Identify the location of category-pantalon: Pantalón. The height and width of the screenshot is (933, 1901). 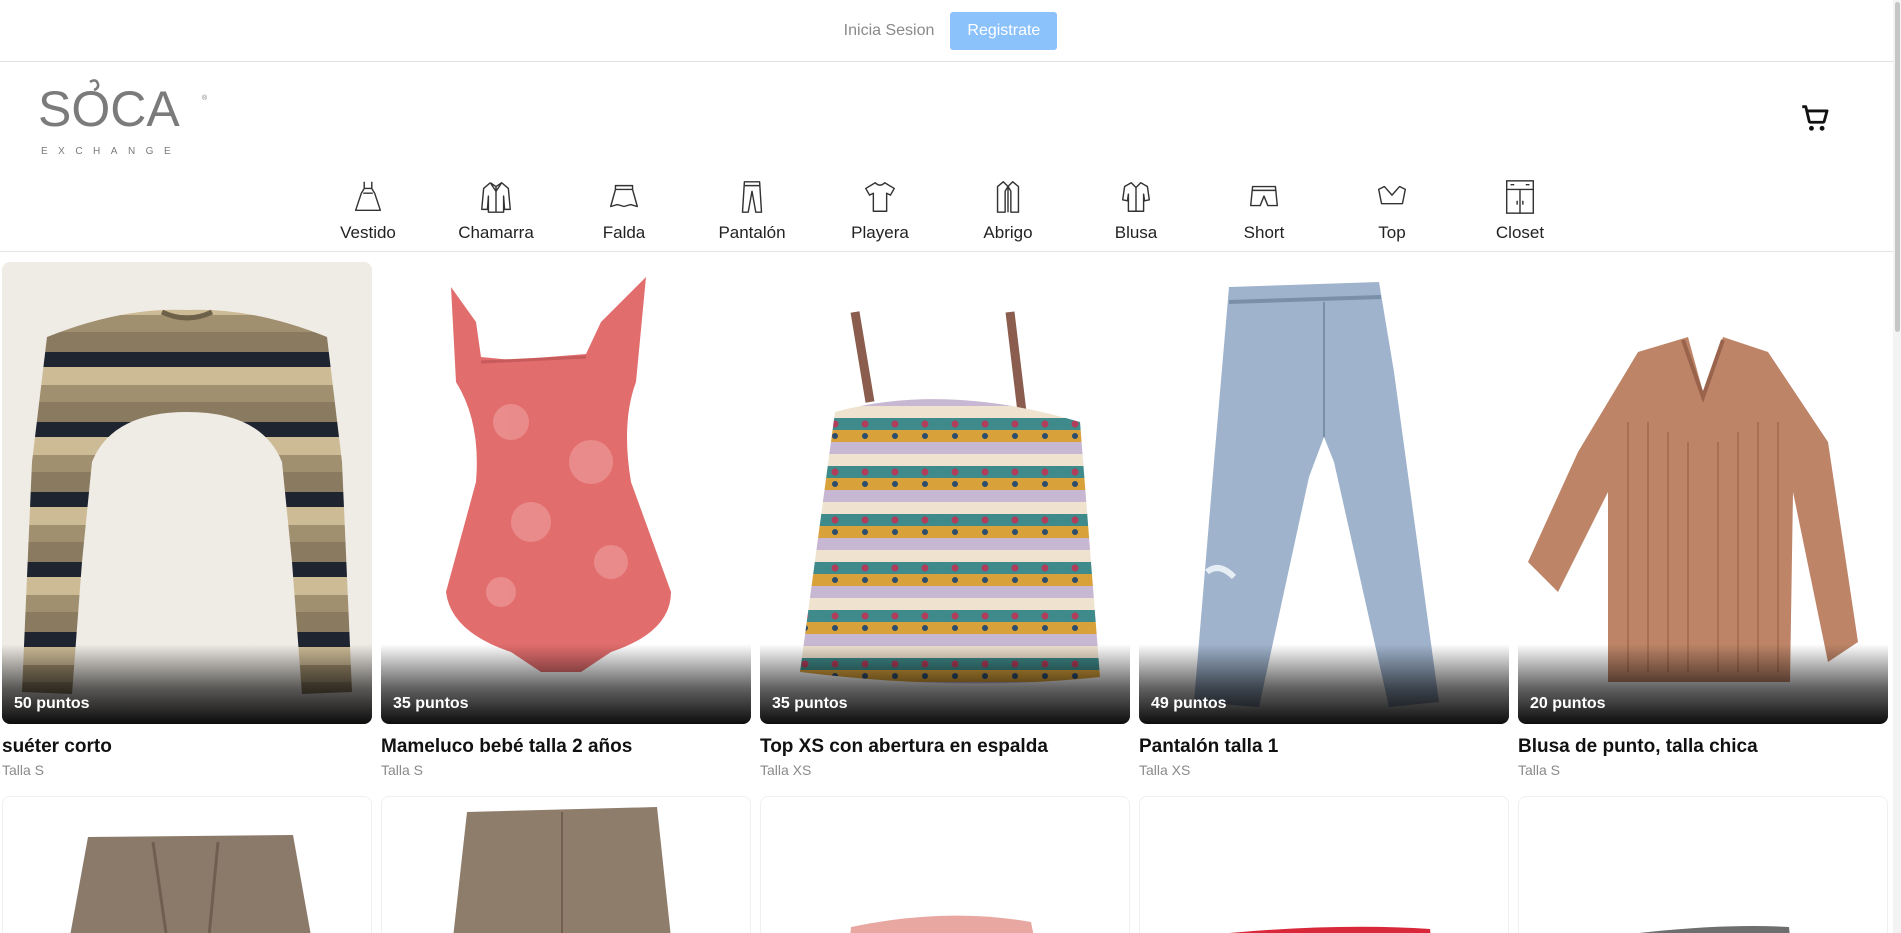
(752, 214).